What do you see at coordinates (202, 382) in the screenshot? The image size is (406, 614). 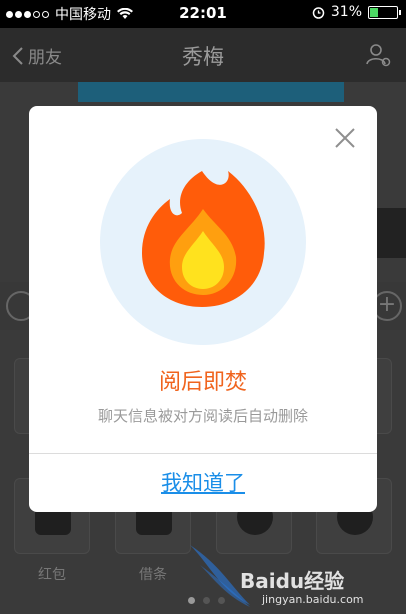 I see `dialog-title: 阅后即焚` at bounding box center [202, 382].